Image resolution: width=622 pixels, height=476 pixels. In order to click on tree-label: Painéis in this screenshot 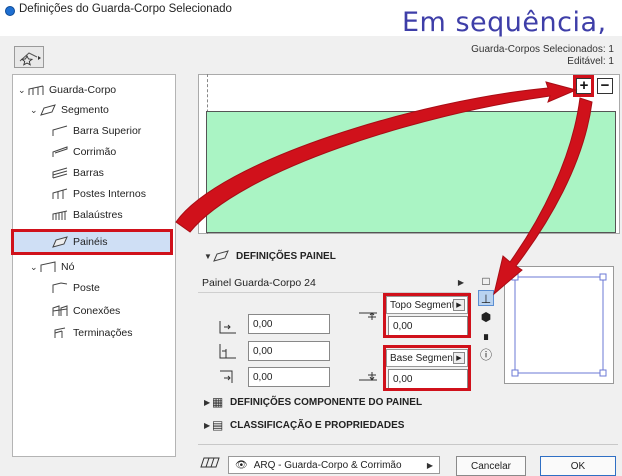, I will do `click(90, 242)`.